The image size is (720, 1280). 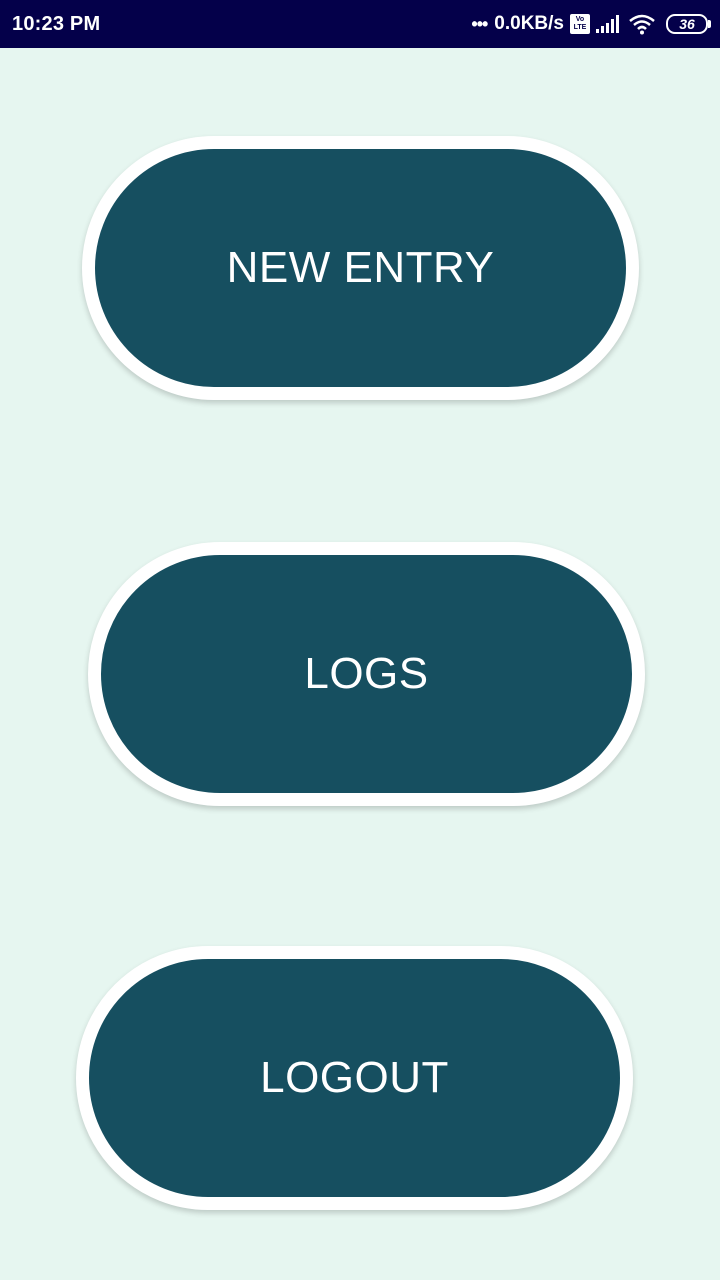 I want to click on network-speed: 0.0KB/s, so click(x=529, y=23).